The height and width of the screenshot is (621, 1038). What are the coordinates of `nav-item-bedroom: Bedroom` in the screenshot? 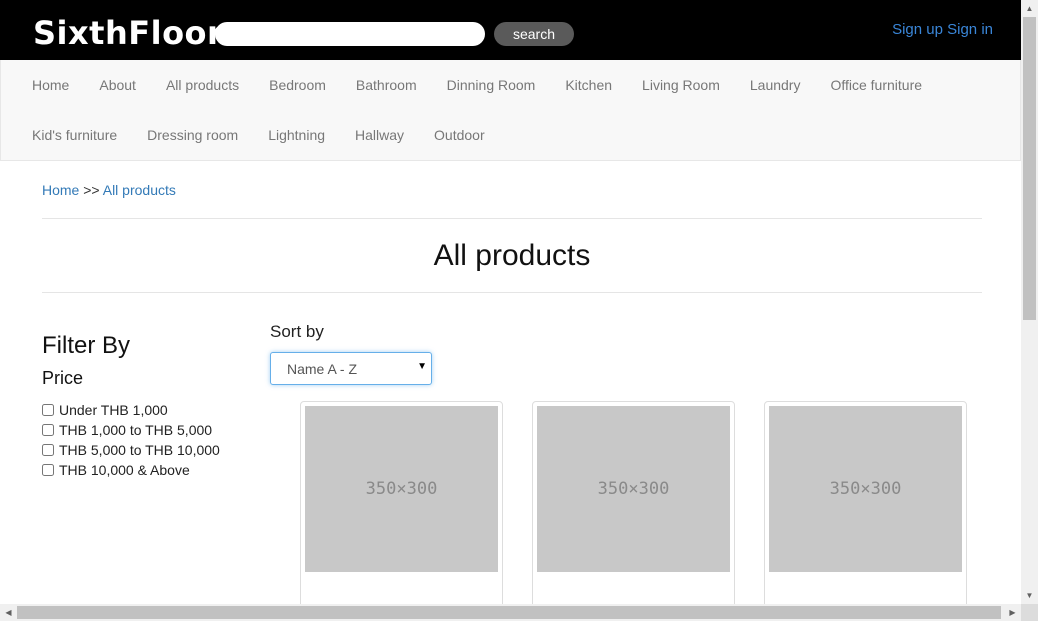 It's located at (297, 85).